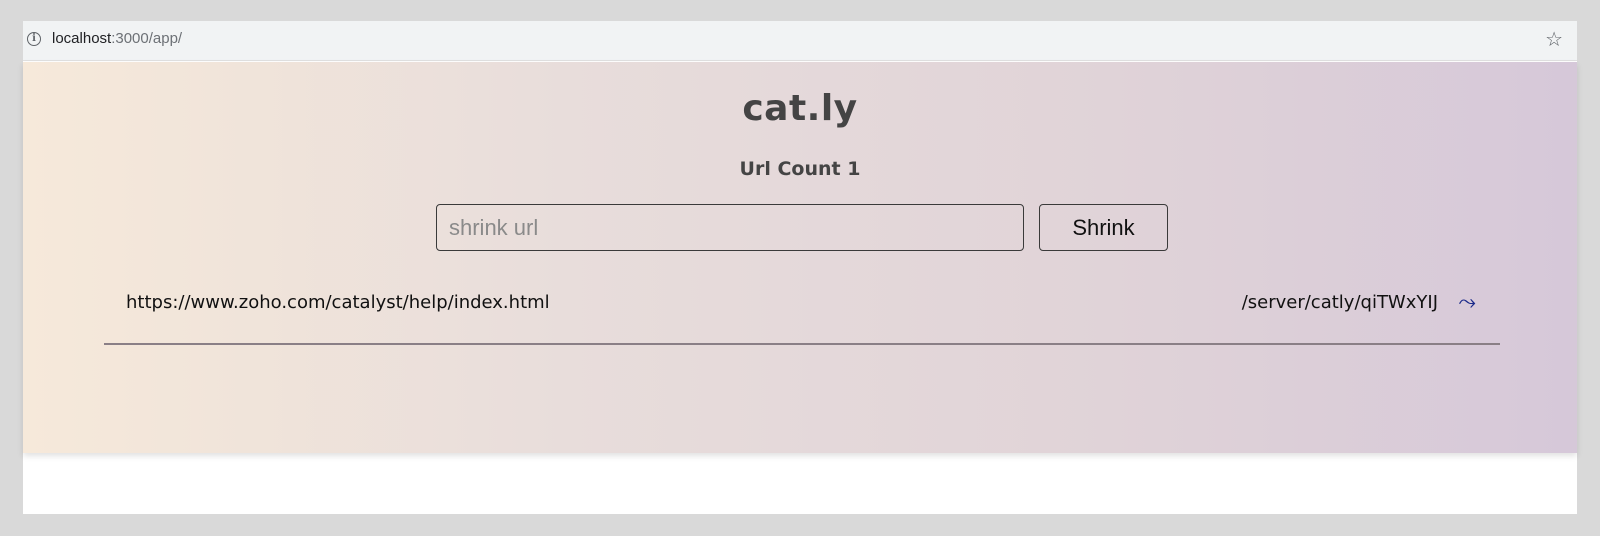  I want to click on info-icon: i, so click(34, 39).